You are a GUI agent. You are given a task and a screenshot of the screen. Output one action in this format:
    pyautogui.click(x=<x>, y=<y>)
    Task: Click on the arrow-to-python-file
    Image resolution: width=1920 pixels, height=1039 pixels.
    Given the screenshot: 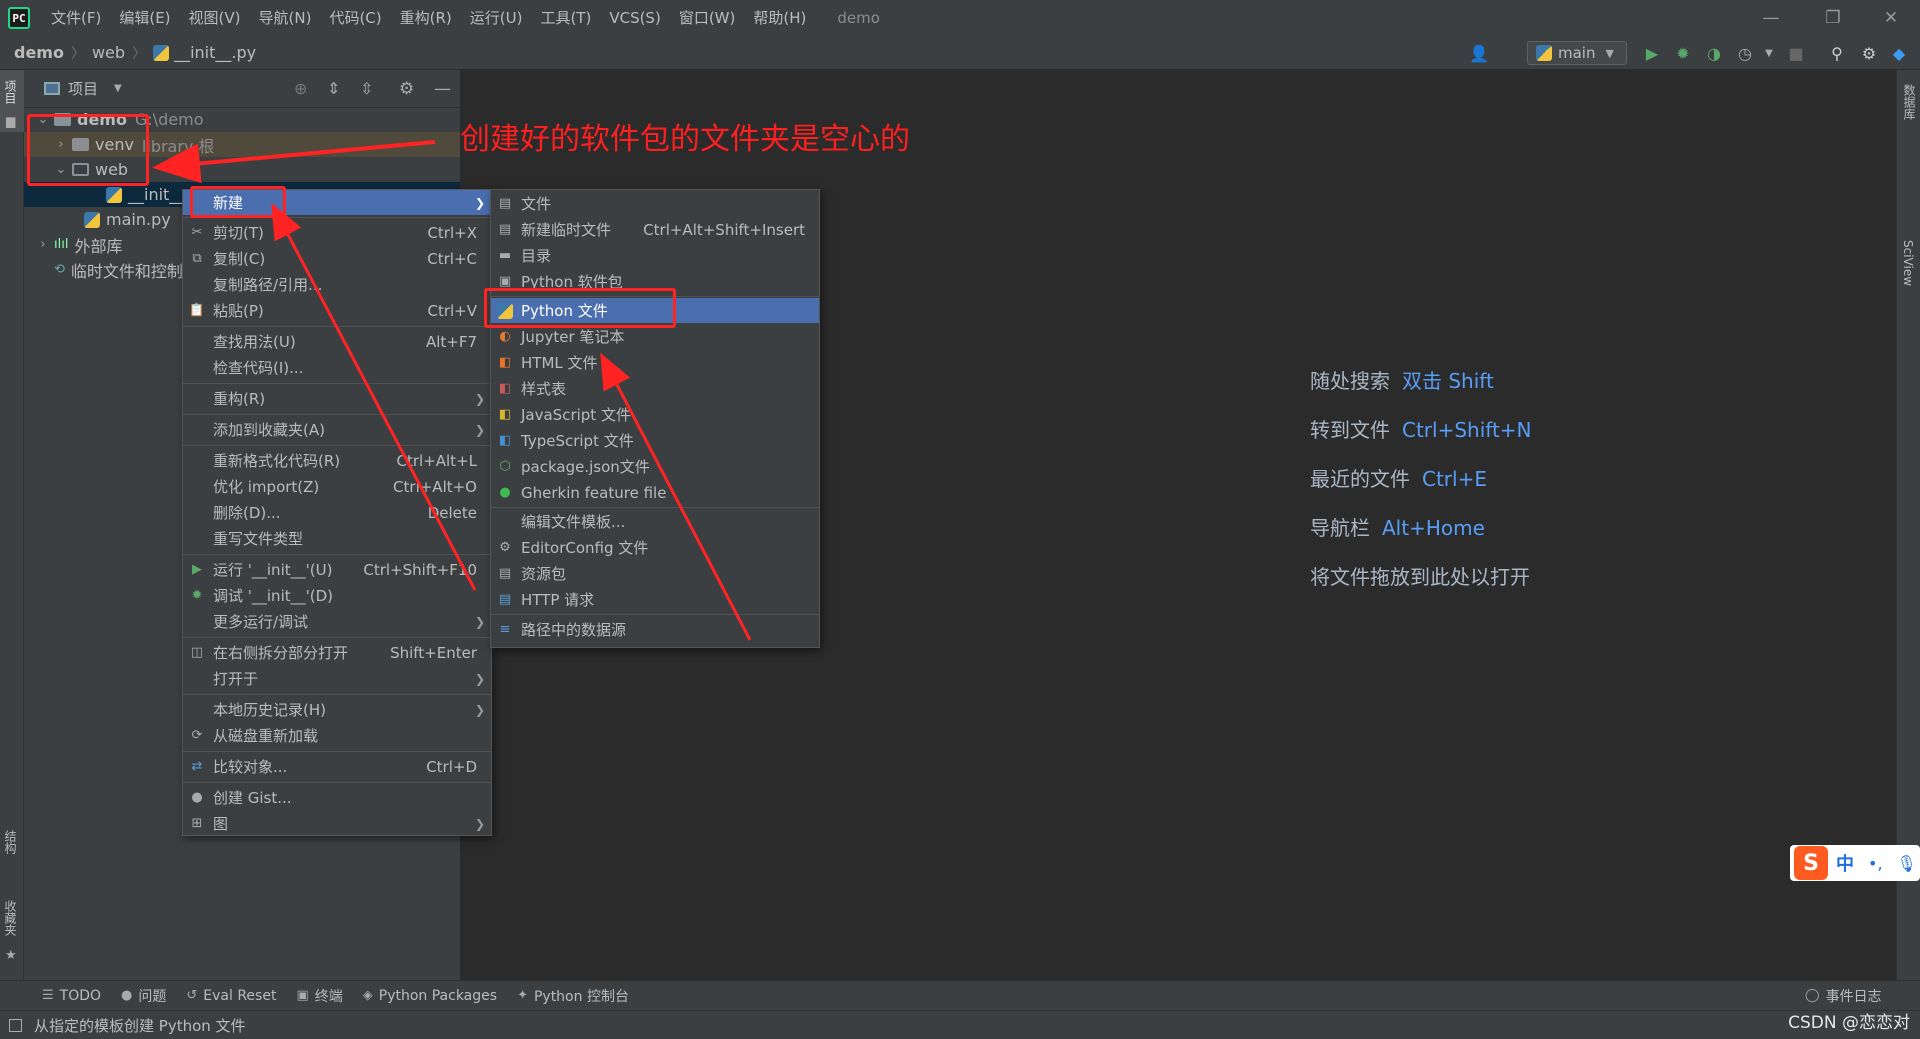 What is the action you would take?
    pyautogui.click(x=676, y=496)
    